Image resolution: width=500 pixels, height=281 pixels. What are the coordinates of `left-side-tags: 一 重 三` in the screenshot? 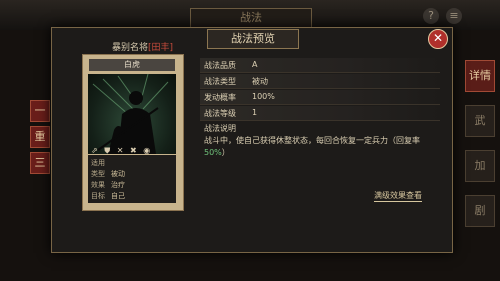 It's located at (27, 155).